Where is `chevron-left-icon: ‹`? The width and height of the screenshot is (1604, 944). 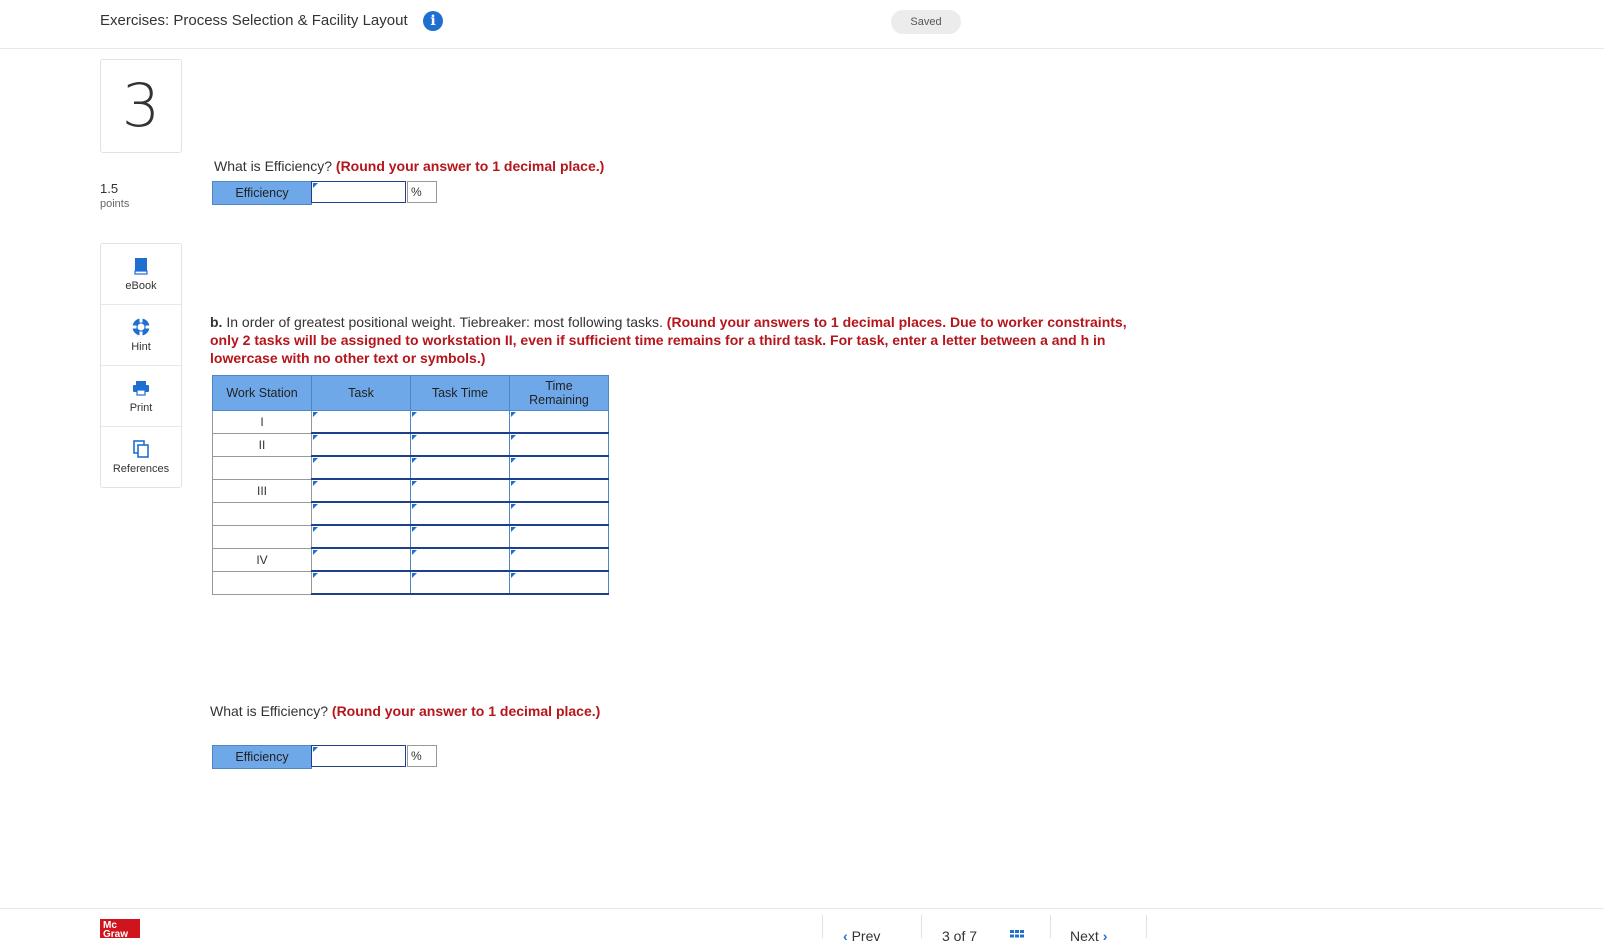 chevron-left-icon: ‹ is located at coordinates (845, 936).